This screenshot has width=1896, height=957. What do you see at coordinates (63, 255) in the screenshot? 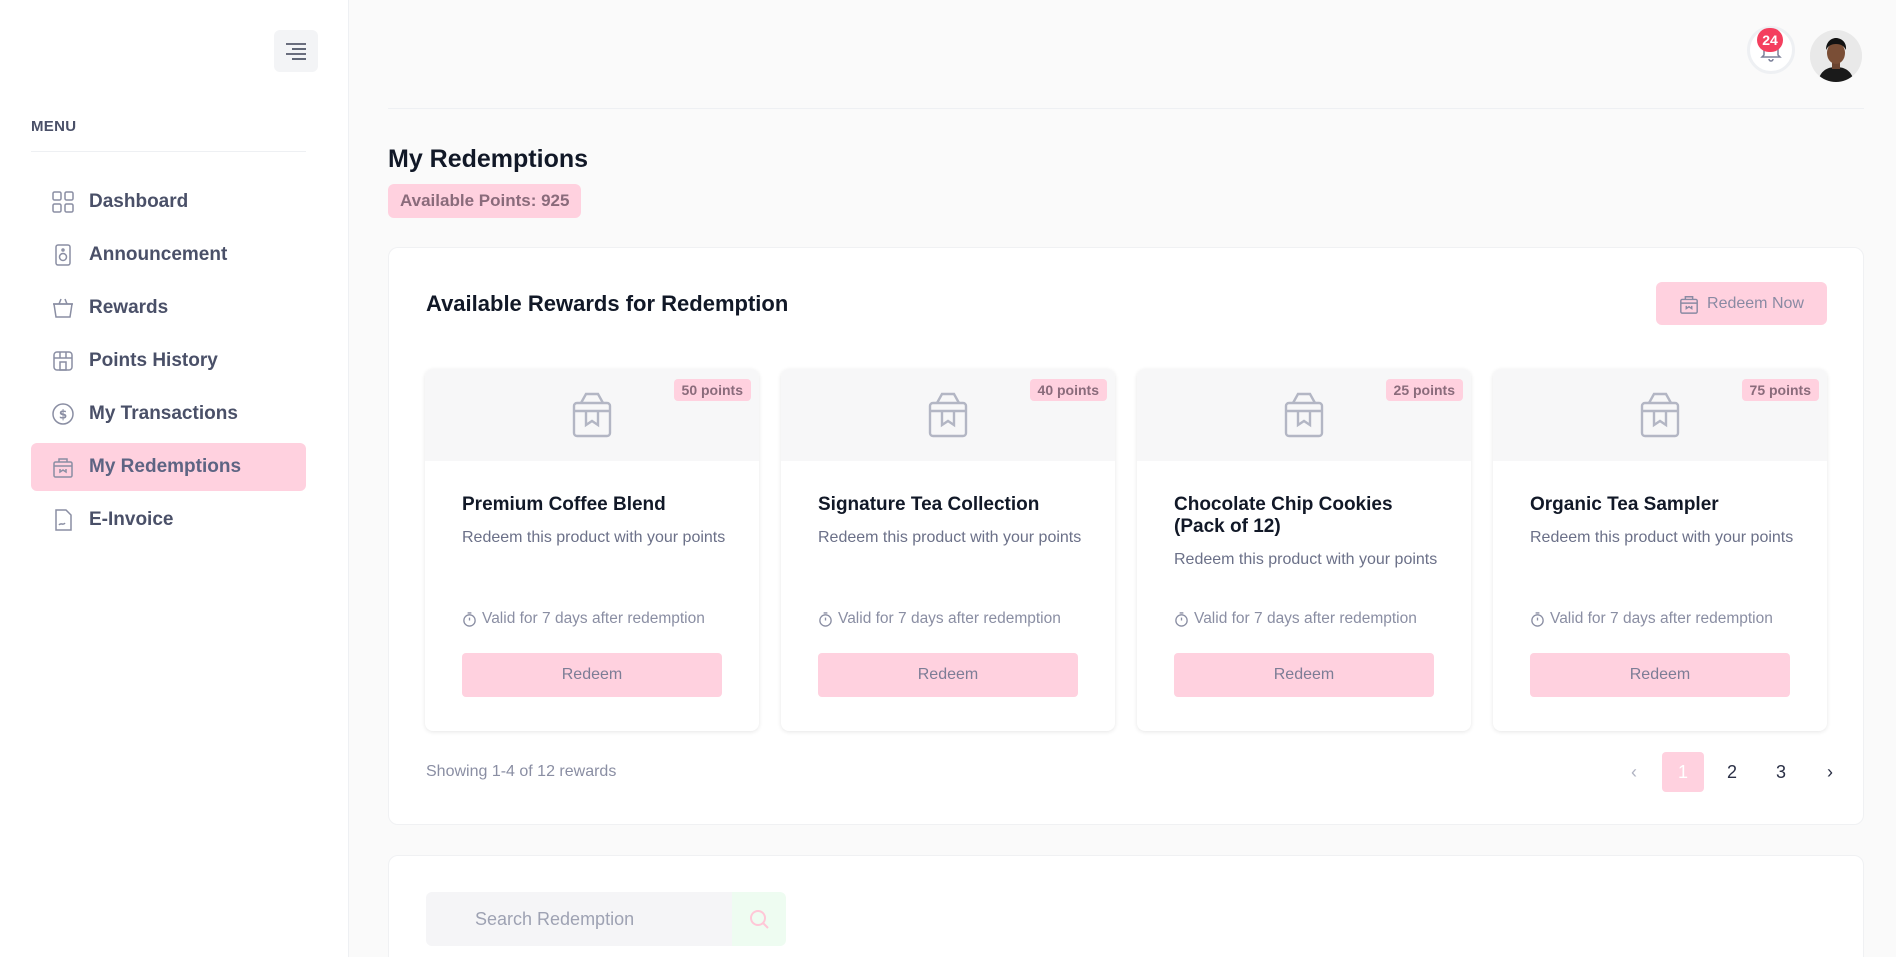
I see `speaker-icon` at bounding box center [63, 255].